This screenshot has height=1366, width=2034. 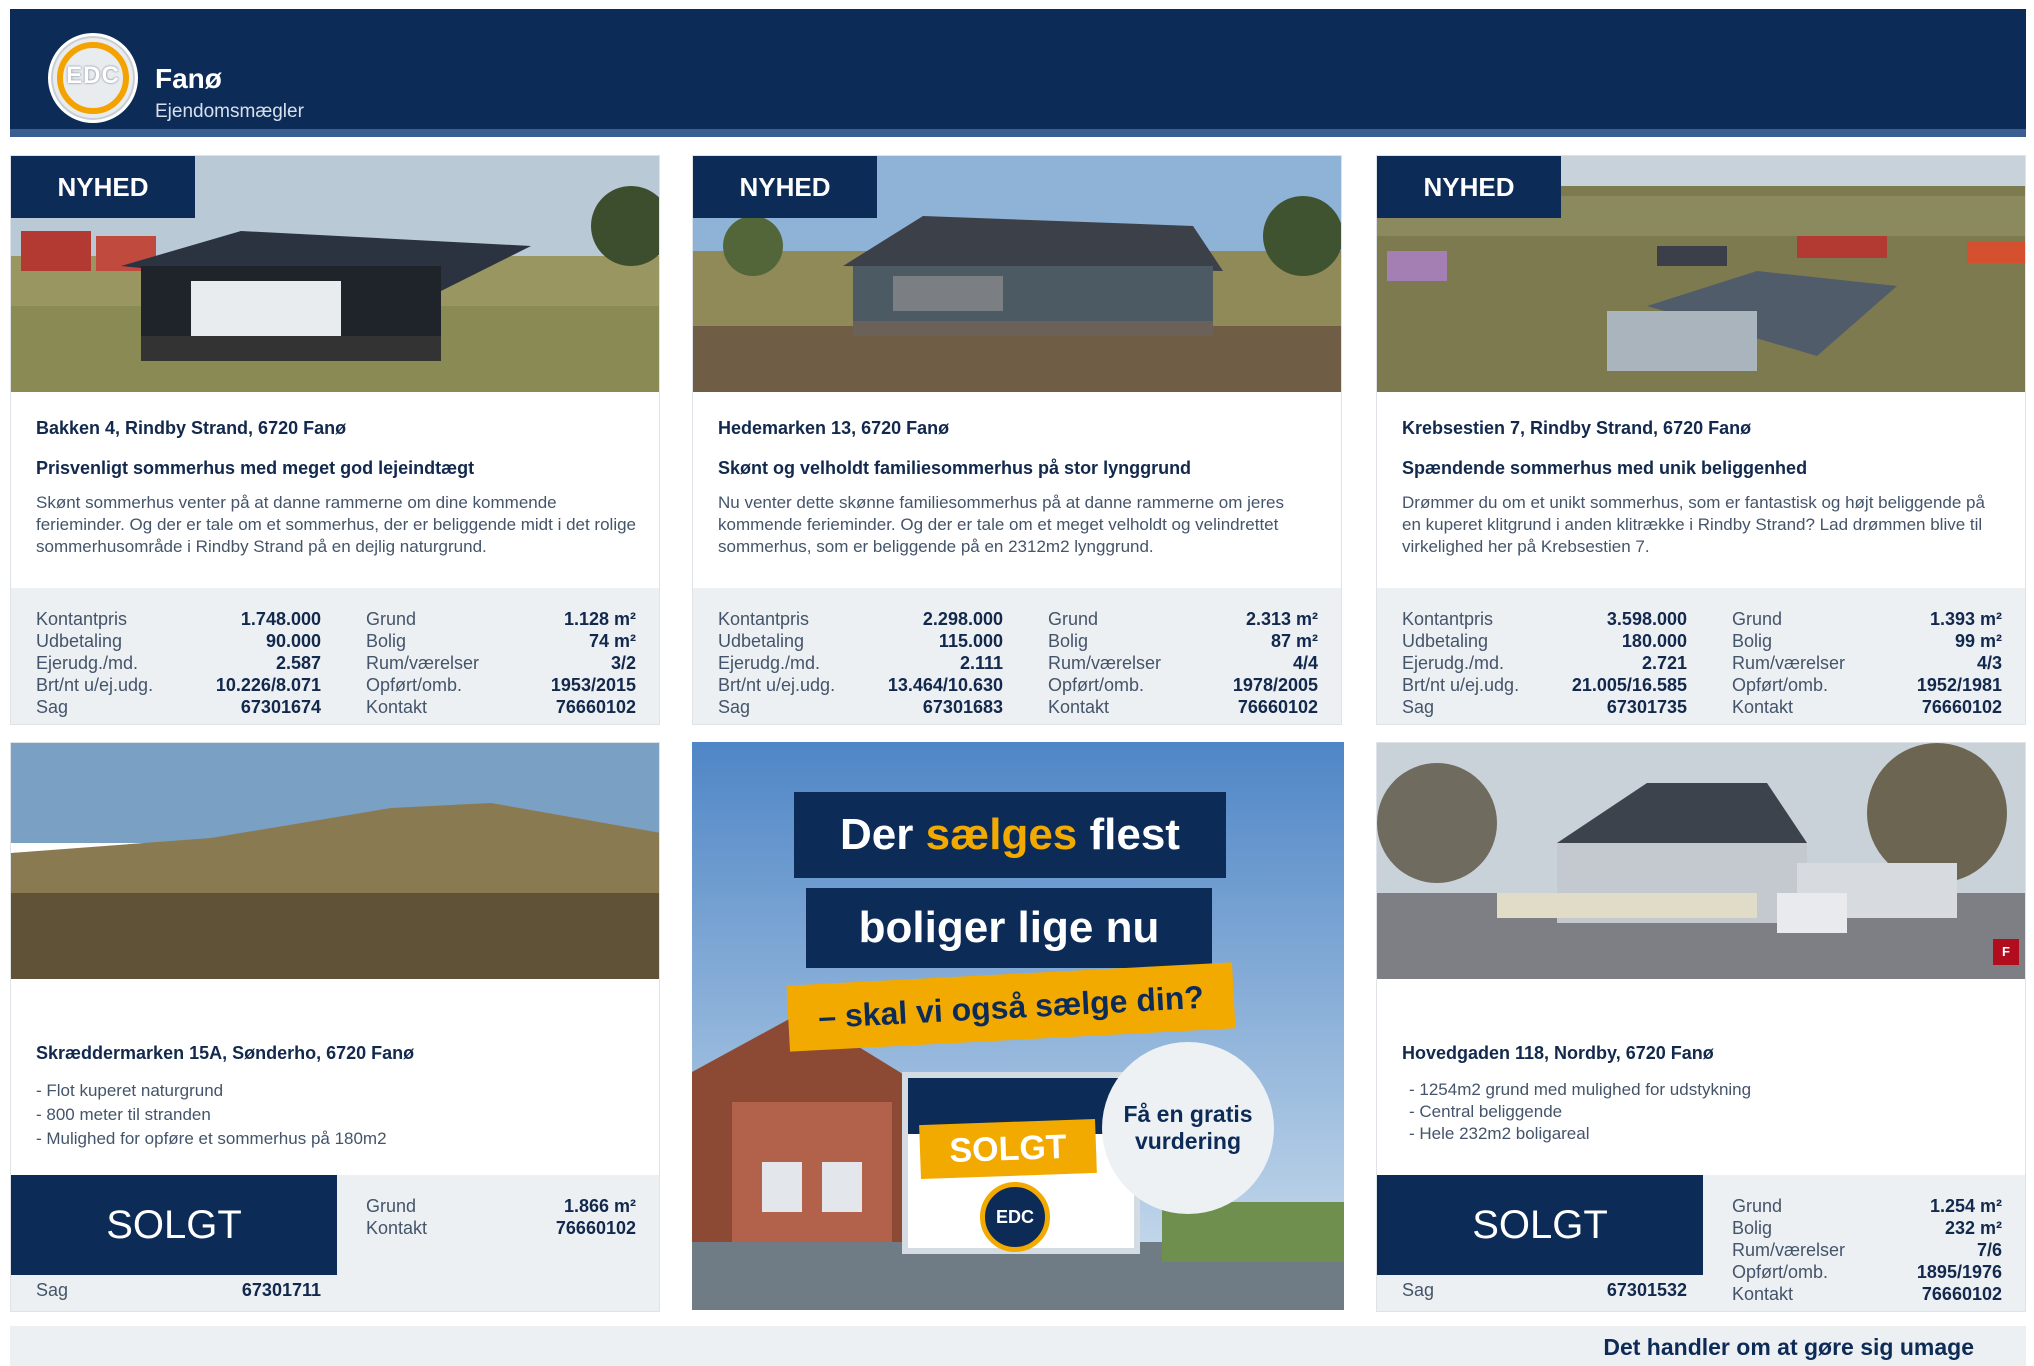 What do you see at coordinates (1294, 641) in the screenshot?
I see `stat-value: 87 m²` at bounding box center [1294, 641].